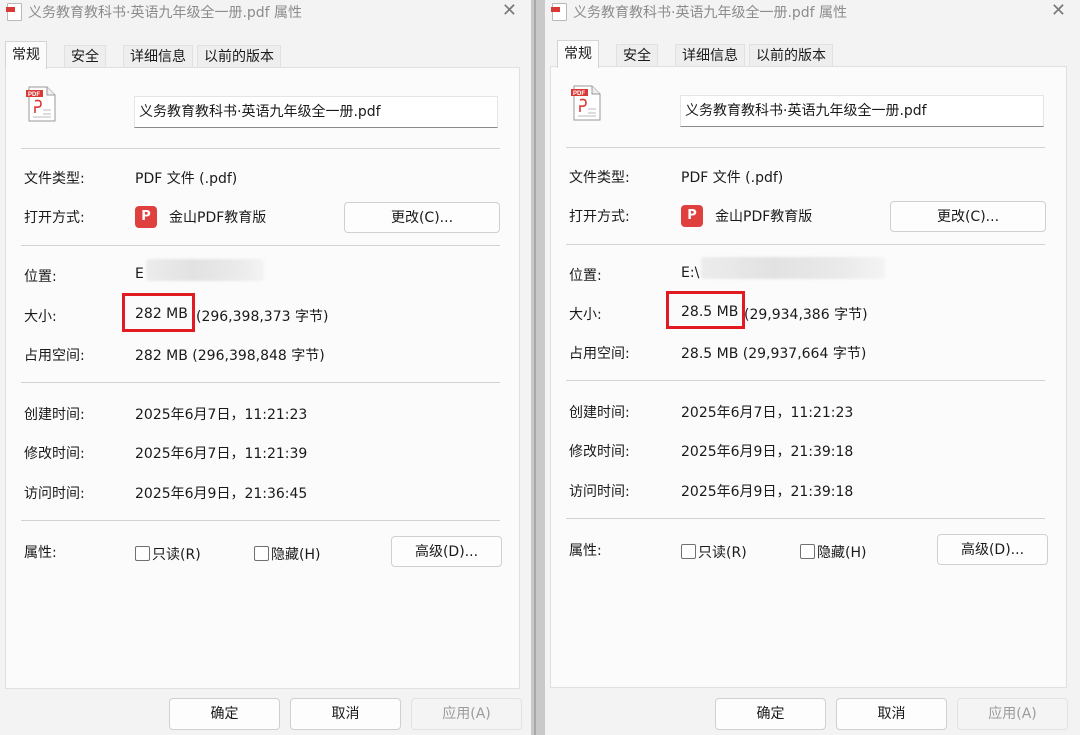  What do you see at coordinates (230, 356) in the screenshot?
I see `value-size-on-disk: 282 MB (296,398,848 字节)` at bounding box center [230, 356].